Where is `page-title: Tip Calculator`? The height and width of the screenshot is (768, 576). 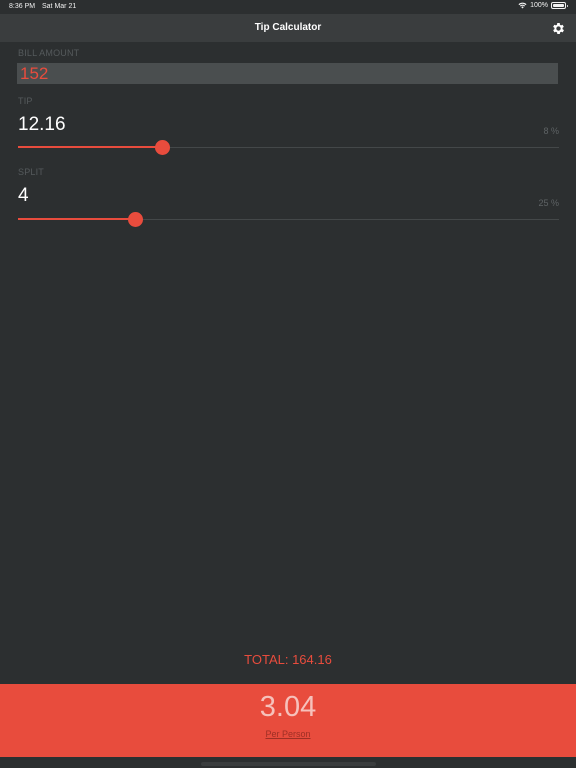
page-title: Tip Calculator is located at coordinates (288, 27).